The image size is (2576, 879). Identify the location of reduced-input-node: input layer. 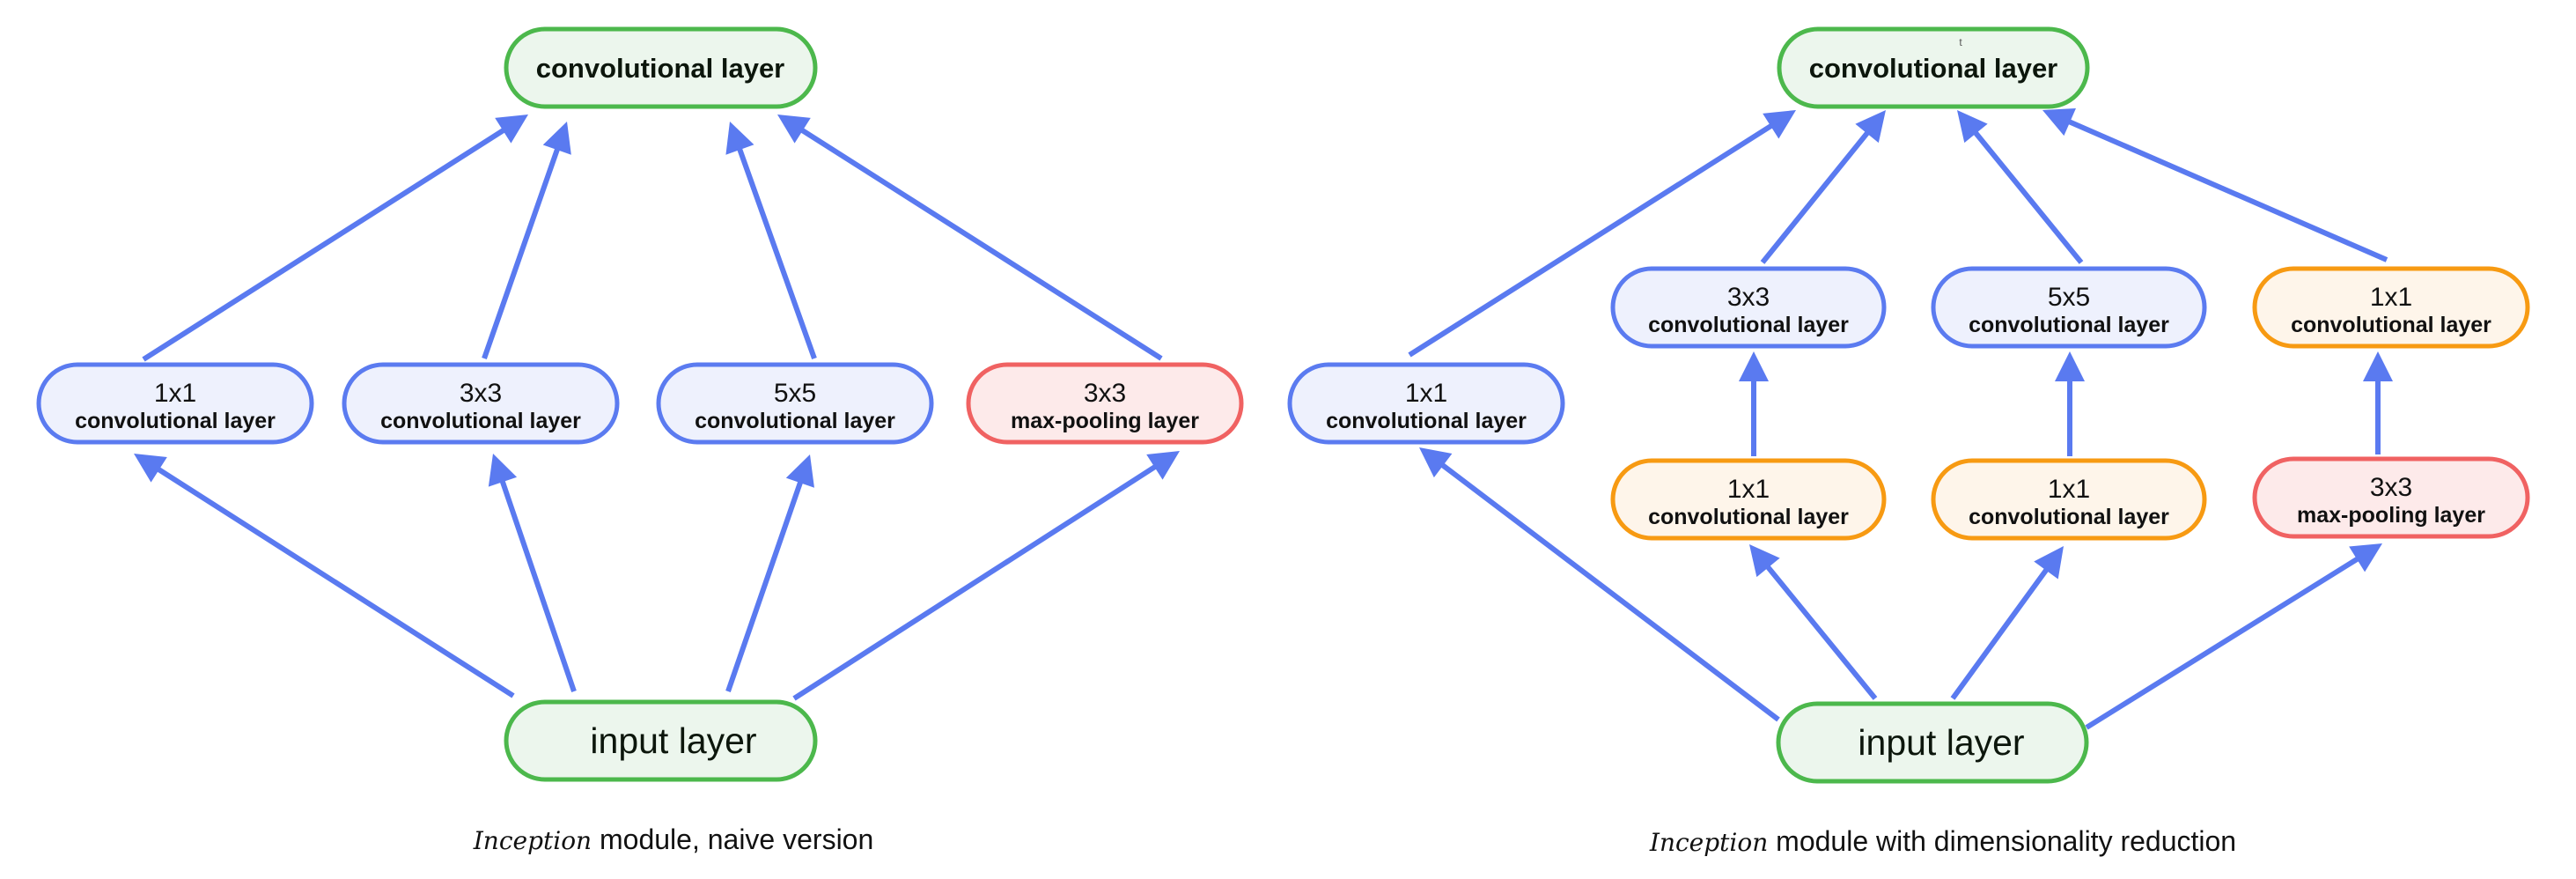
(1933, 743).